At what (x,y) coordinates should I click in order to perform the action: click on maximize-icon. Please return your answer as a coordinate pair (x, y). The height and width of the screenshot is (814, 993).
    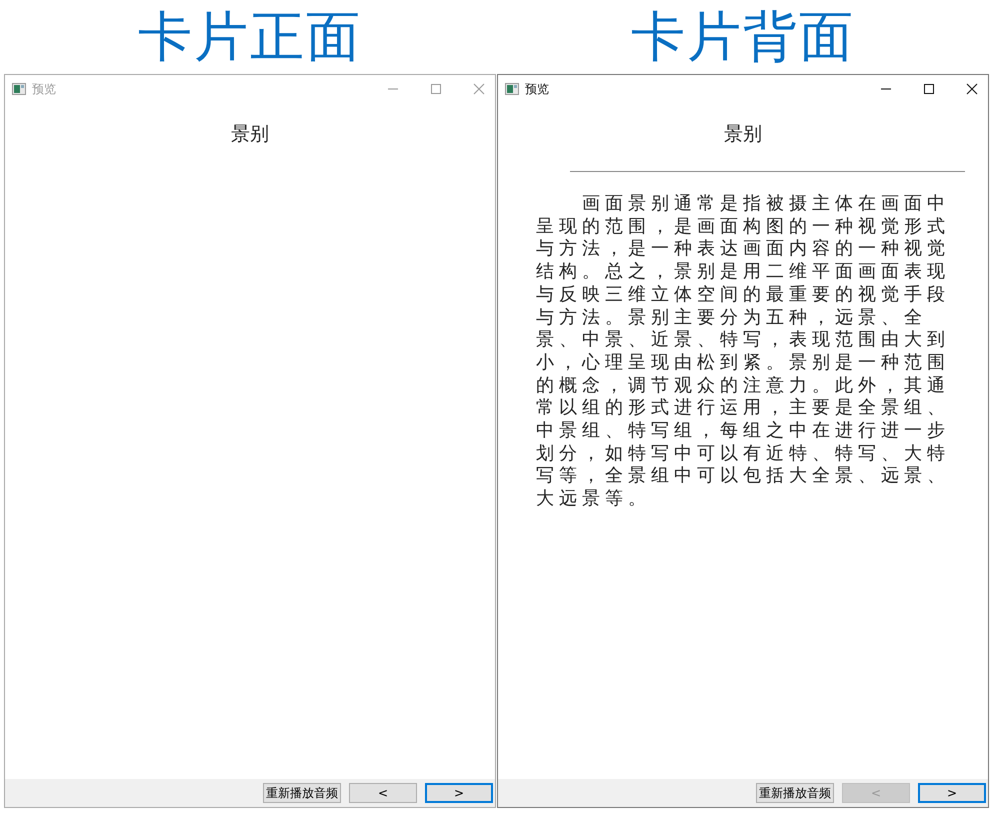
    Looking at the image, I should click on (929, 89).